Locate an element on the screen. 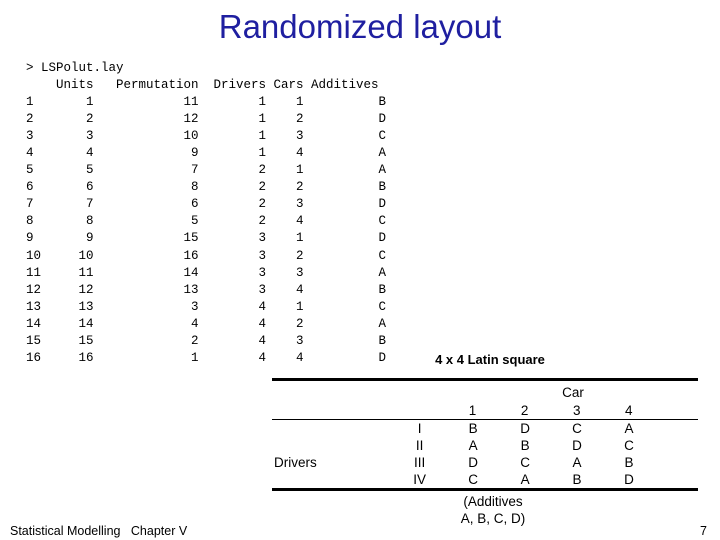 The image size is (720, 540). console-data-row: 5 5 7 2 1 A is located at coordinates (206, 170).